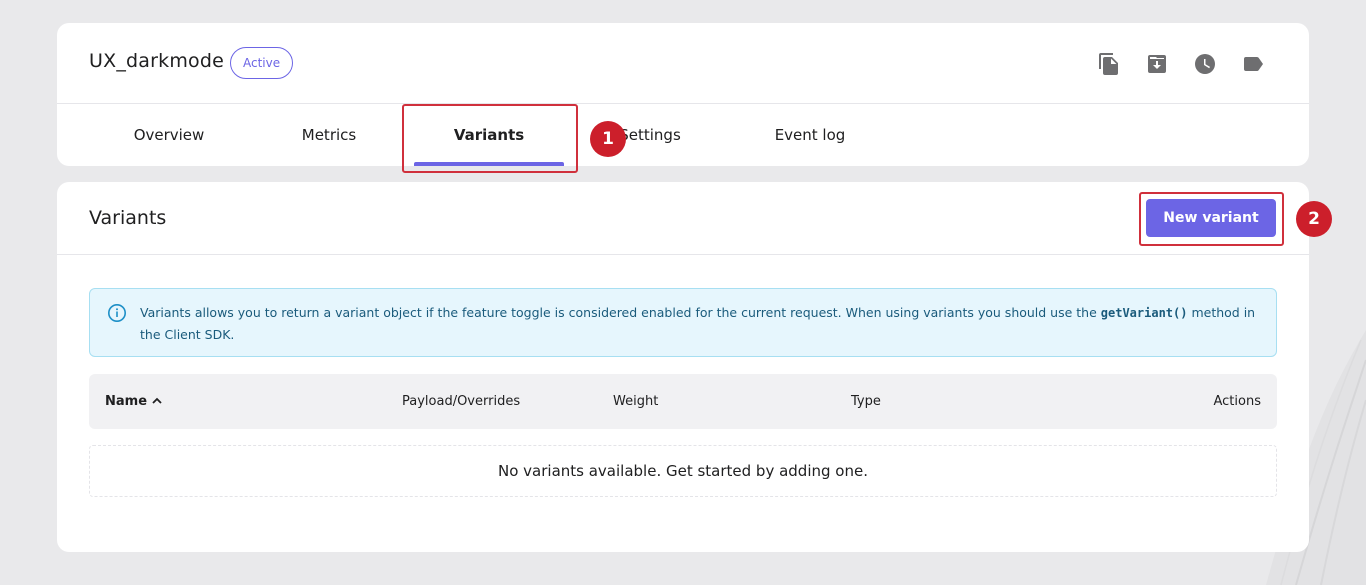 Image resolution: width=1366 pixels, height=585 pixels. What do you see at coordinates (329, 135) in the screenshot?
I see `tab-metrics: Metrics` at bounding box center [329, 135].